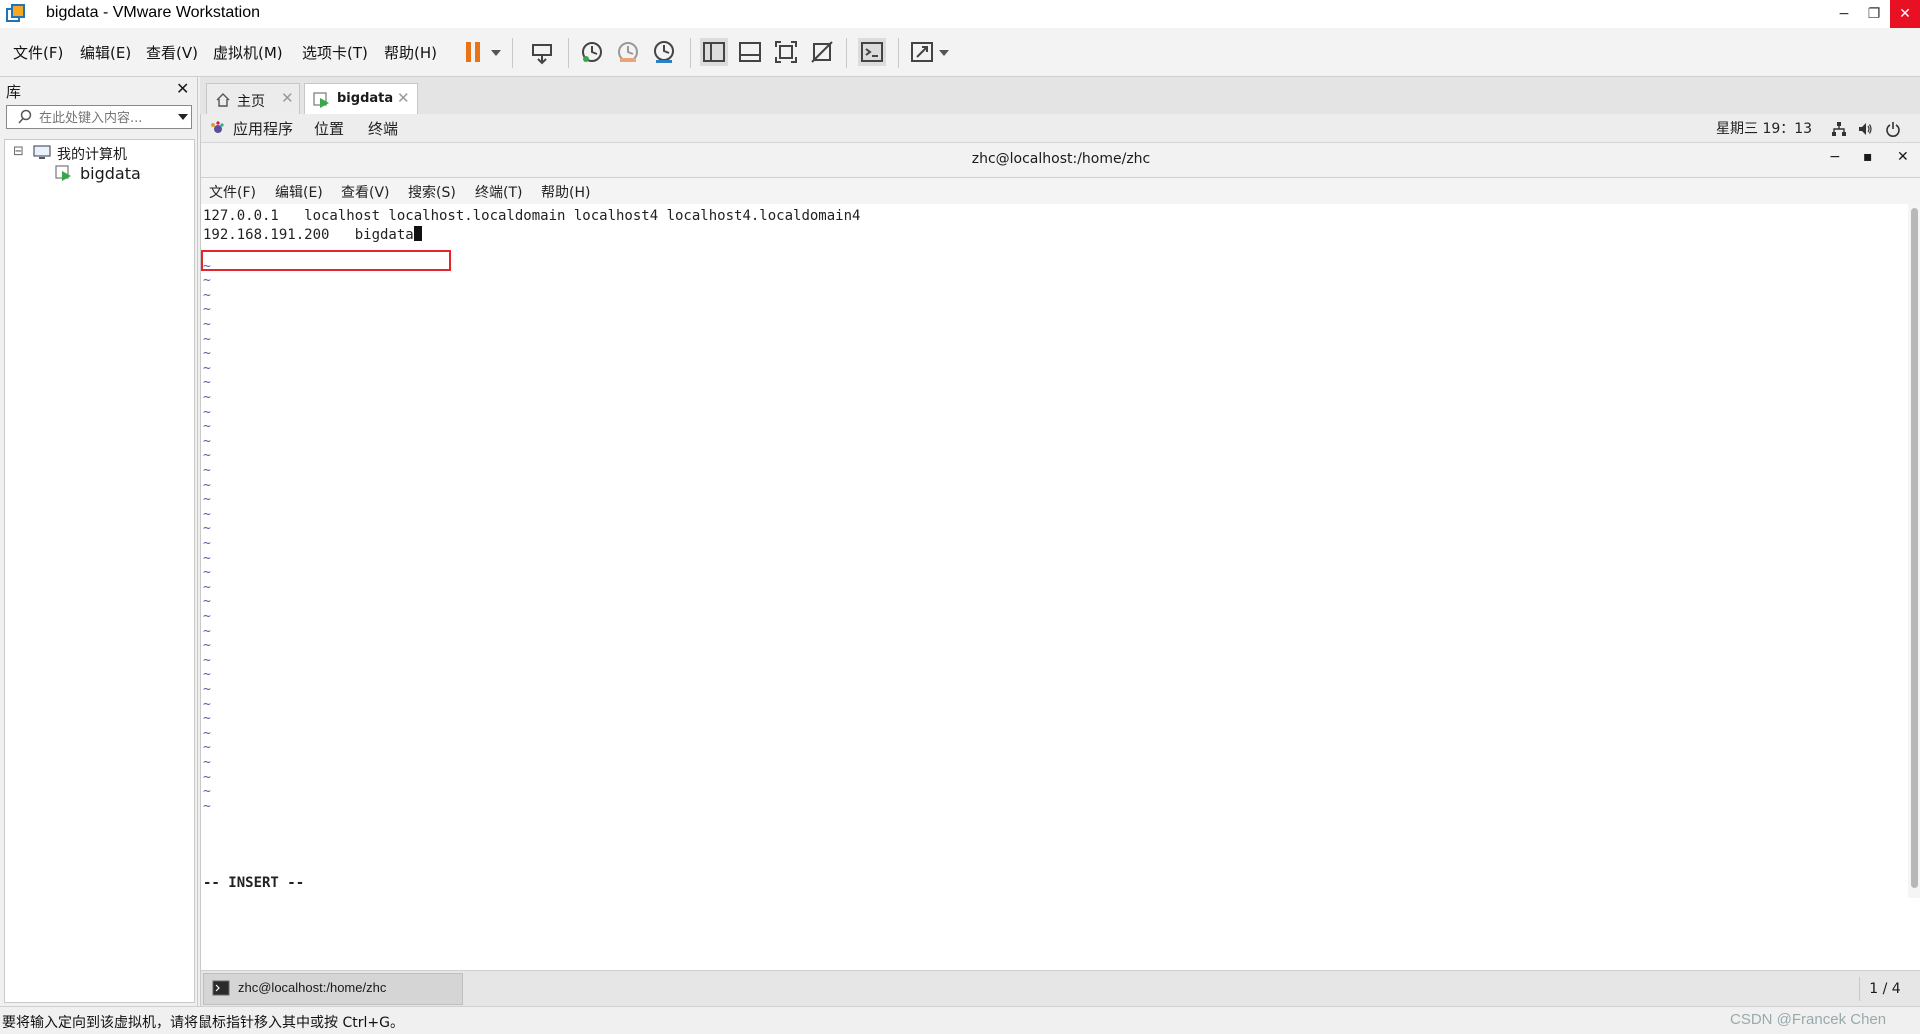 The image size is (1920, 1034). I want to click on computer-icon, so click(42, 152).